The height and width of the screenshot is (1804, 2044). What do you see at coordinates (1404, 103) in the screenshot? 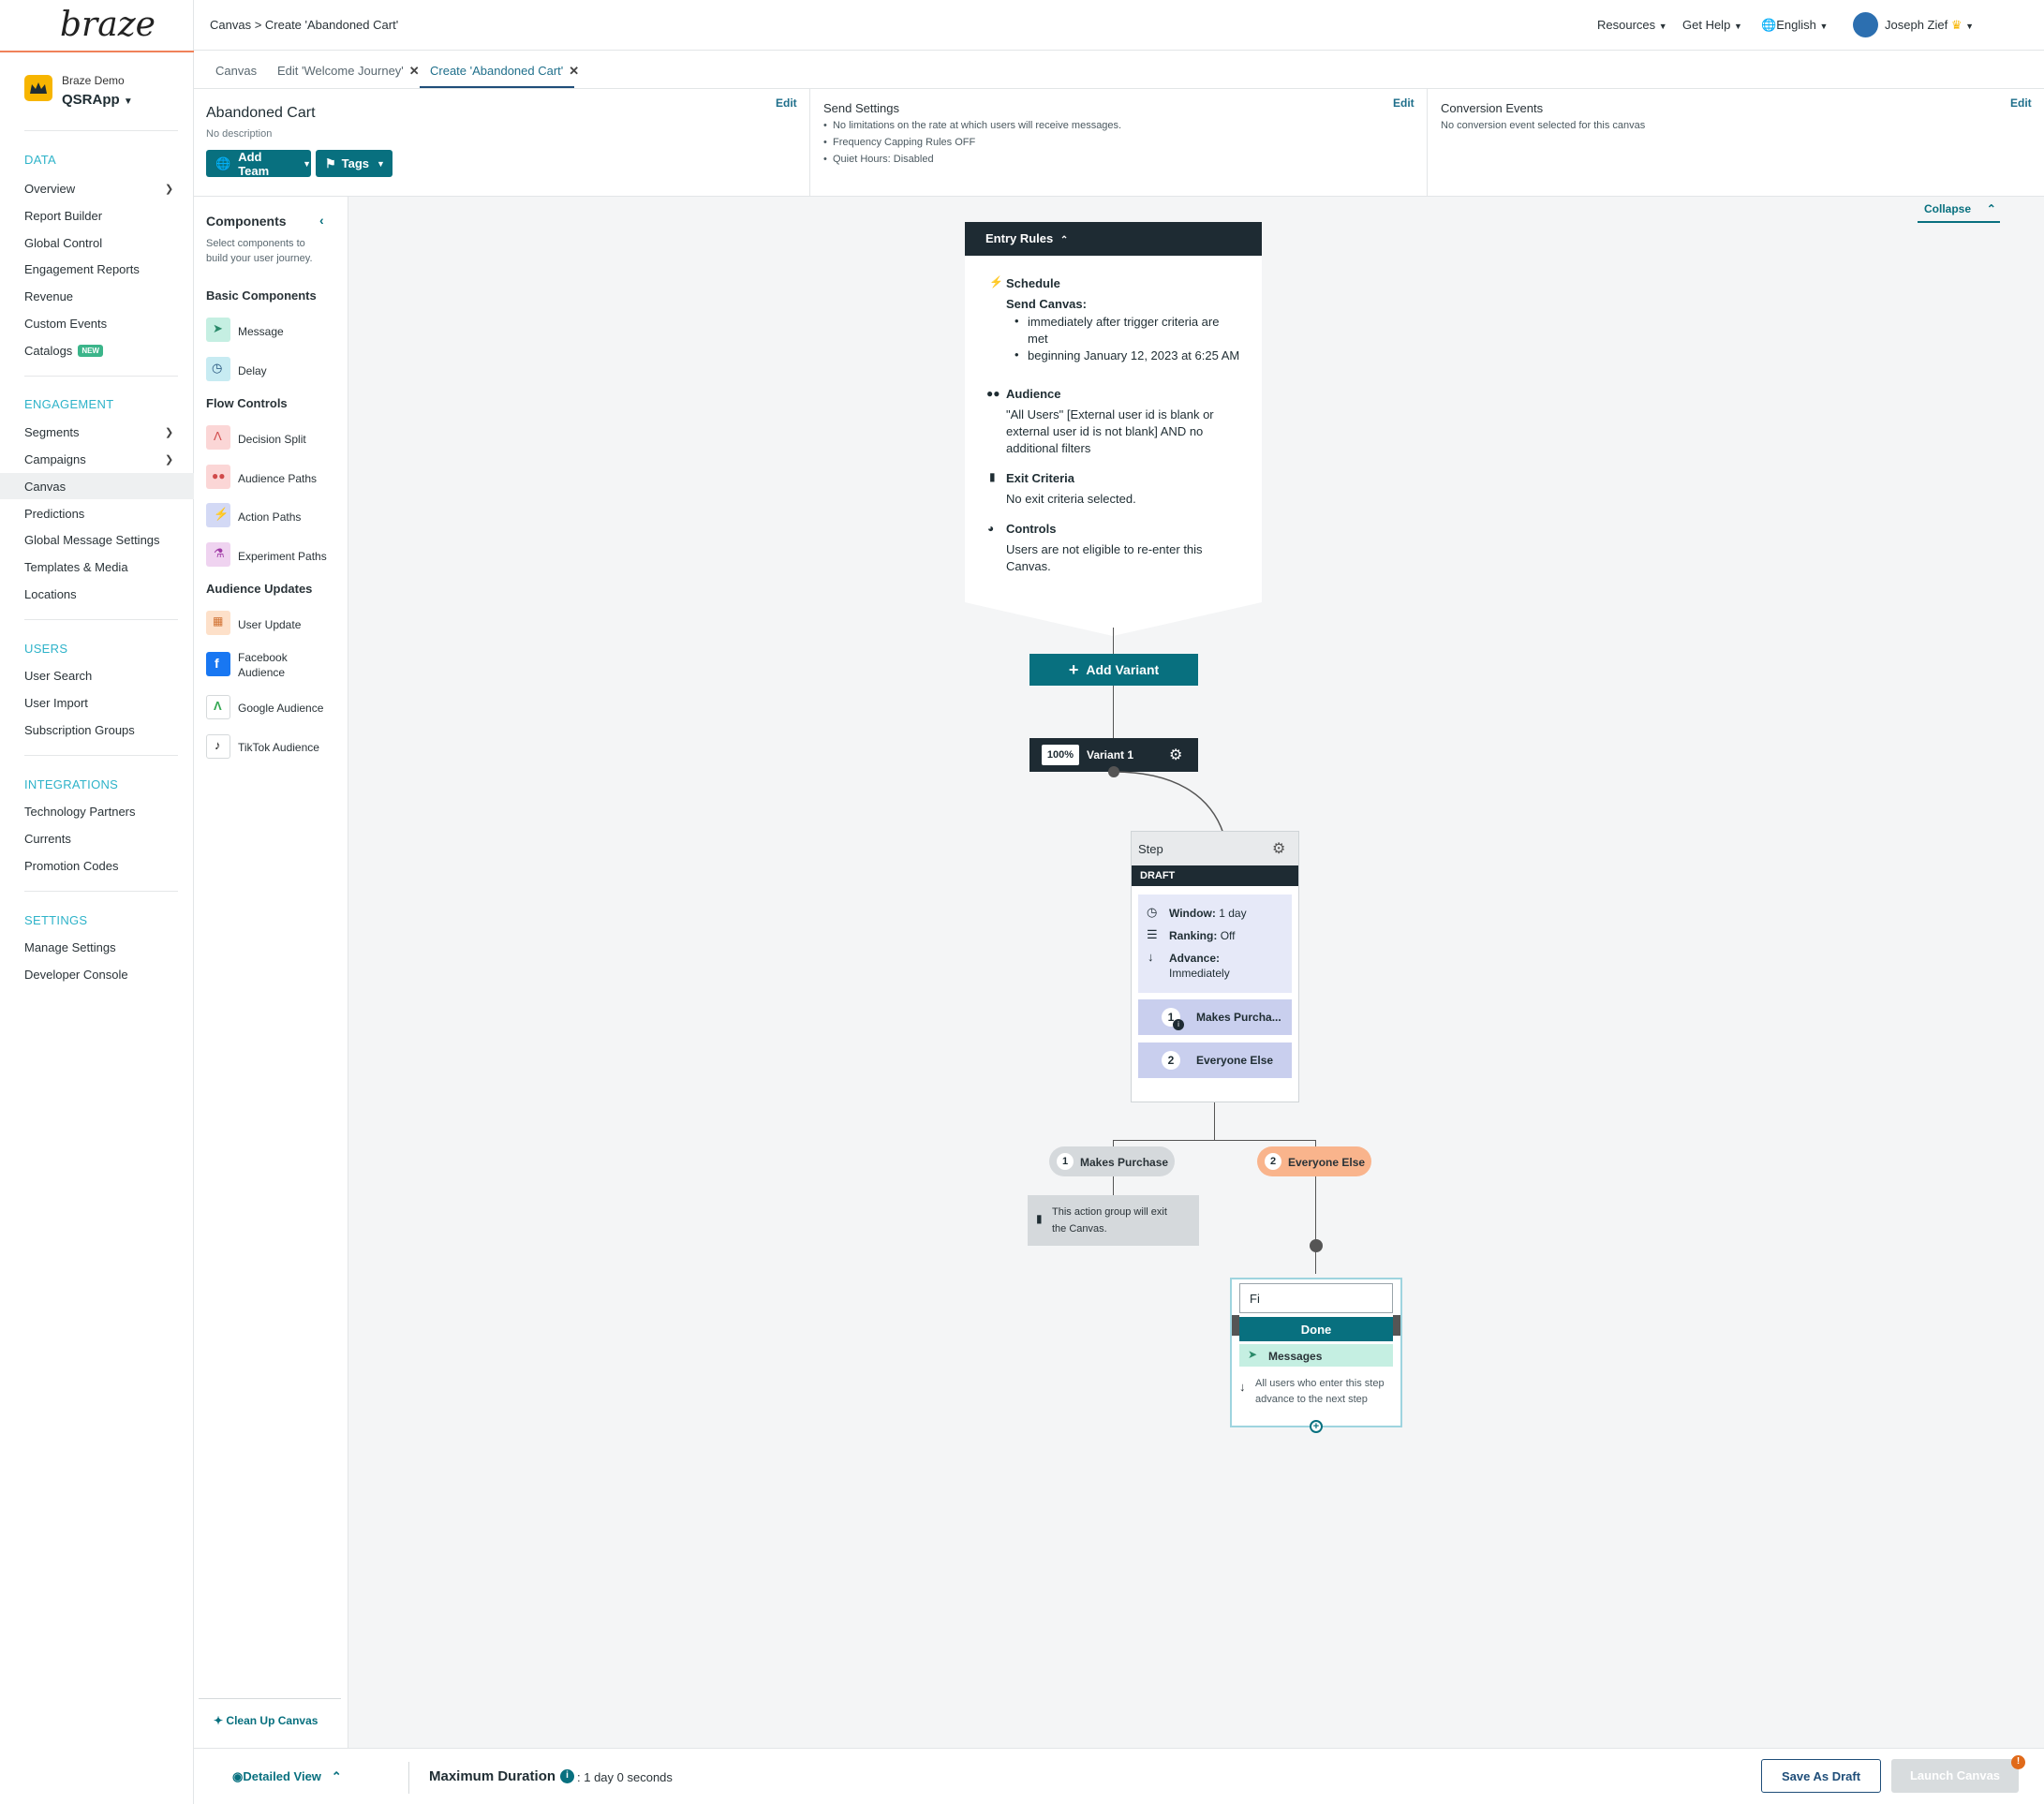
I see `edit-send-settings-button: Edit` at bounding box center [1404, 103].